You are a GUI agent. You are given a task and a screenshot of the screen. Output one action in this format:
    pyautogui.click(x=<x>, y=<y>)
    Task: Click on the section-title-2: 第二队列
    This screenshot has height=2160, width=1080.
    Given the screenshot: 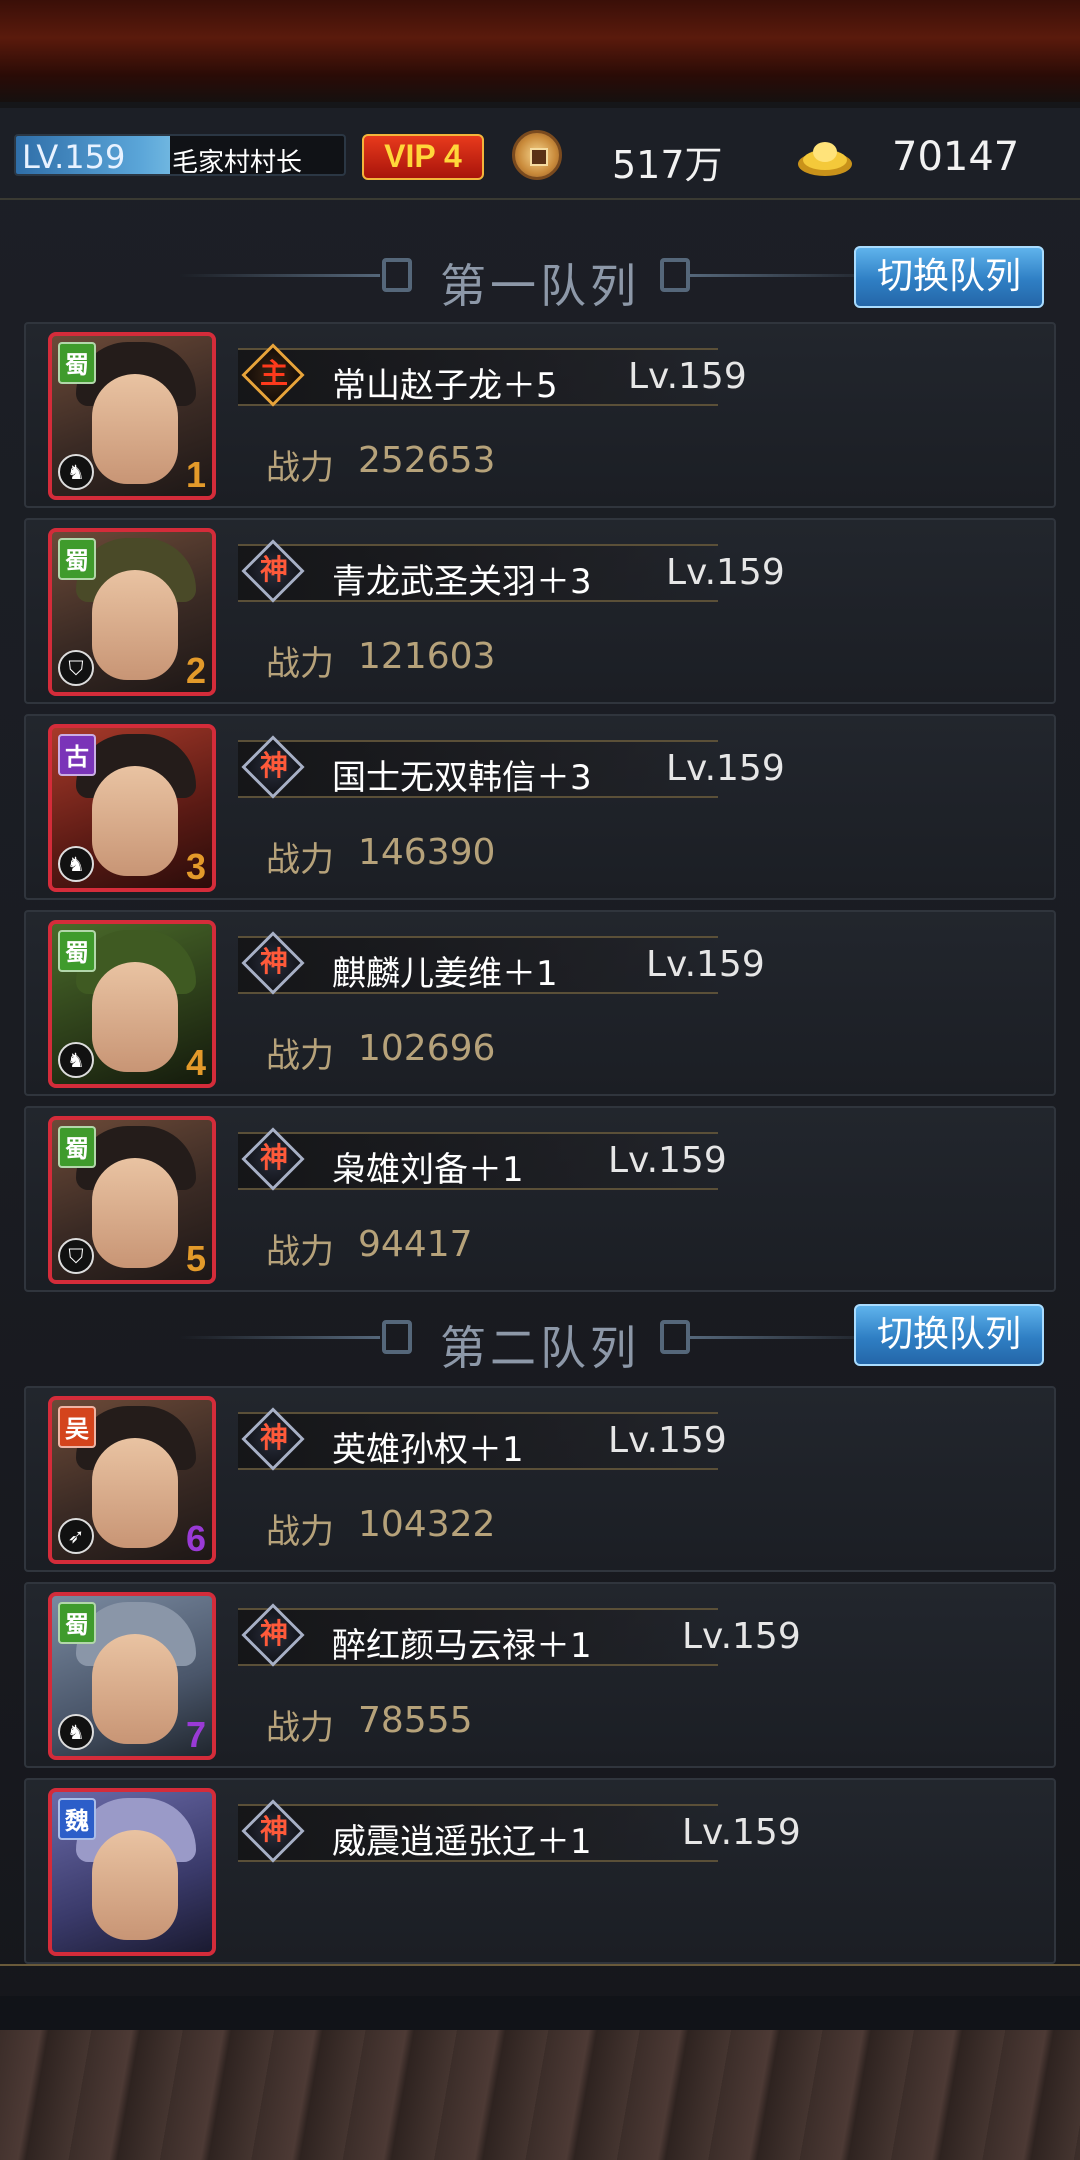 What is the action you would take?
    pyautogui.click(x=540, y=1348)
    